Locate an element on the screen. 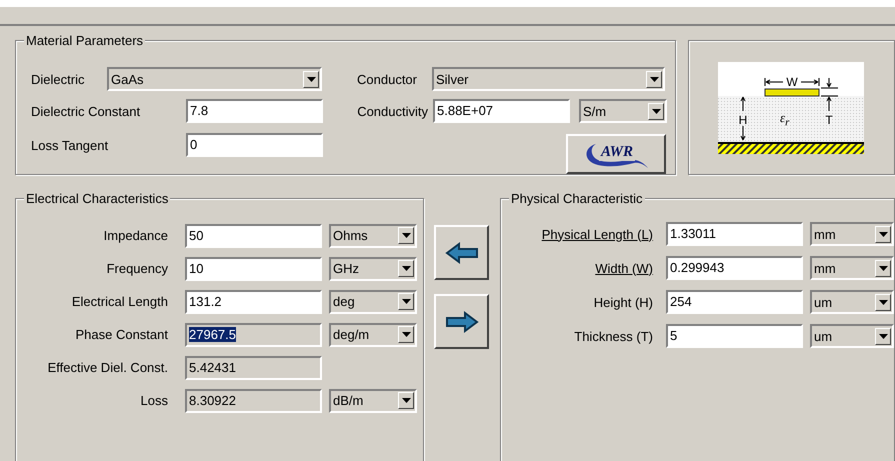 The height and width of the screenshot is (461, 895). readonly-field: 27967.5 is located at coordinates (253, 334).